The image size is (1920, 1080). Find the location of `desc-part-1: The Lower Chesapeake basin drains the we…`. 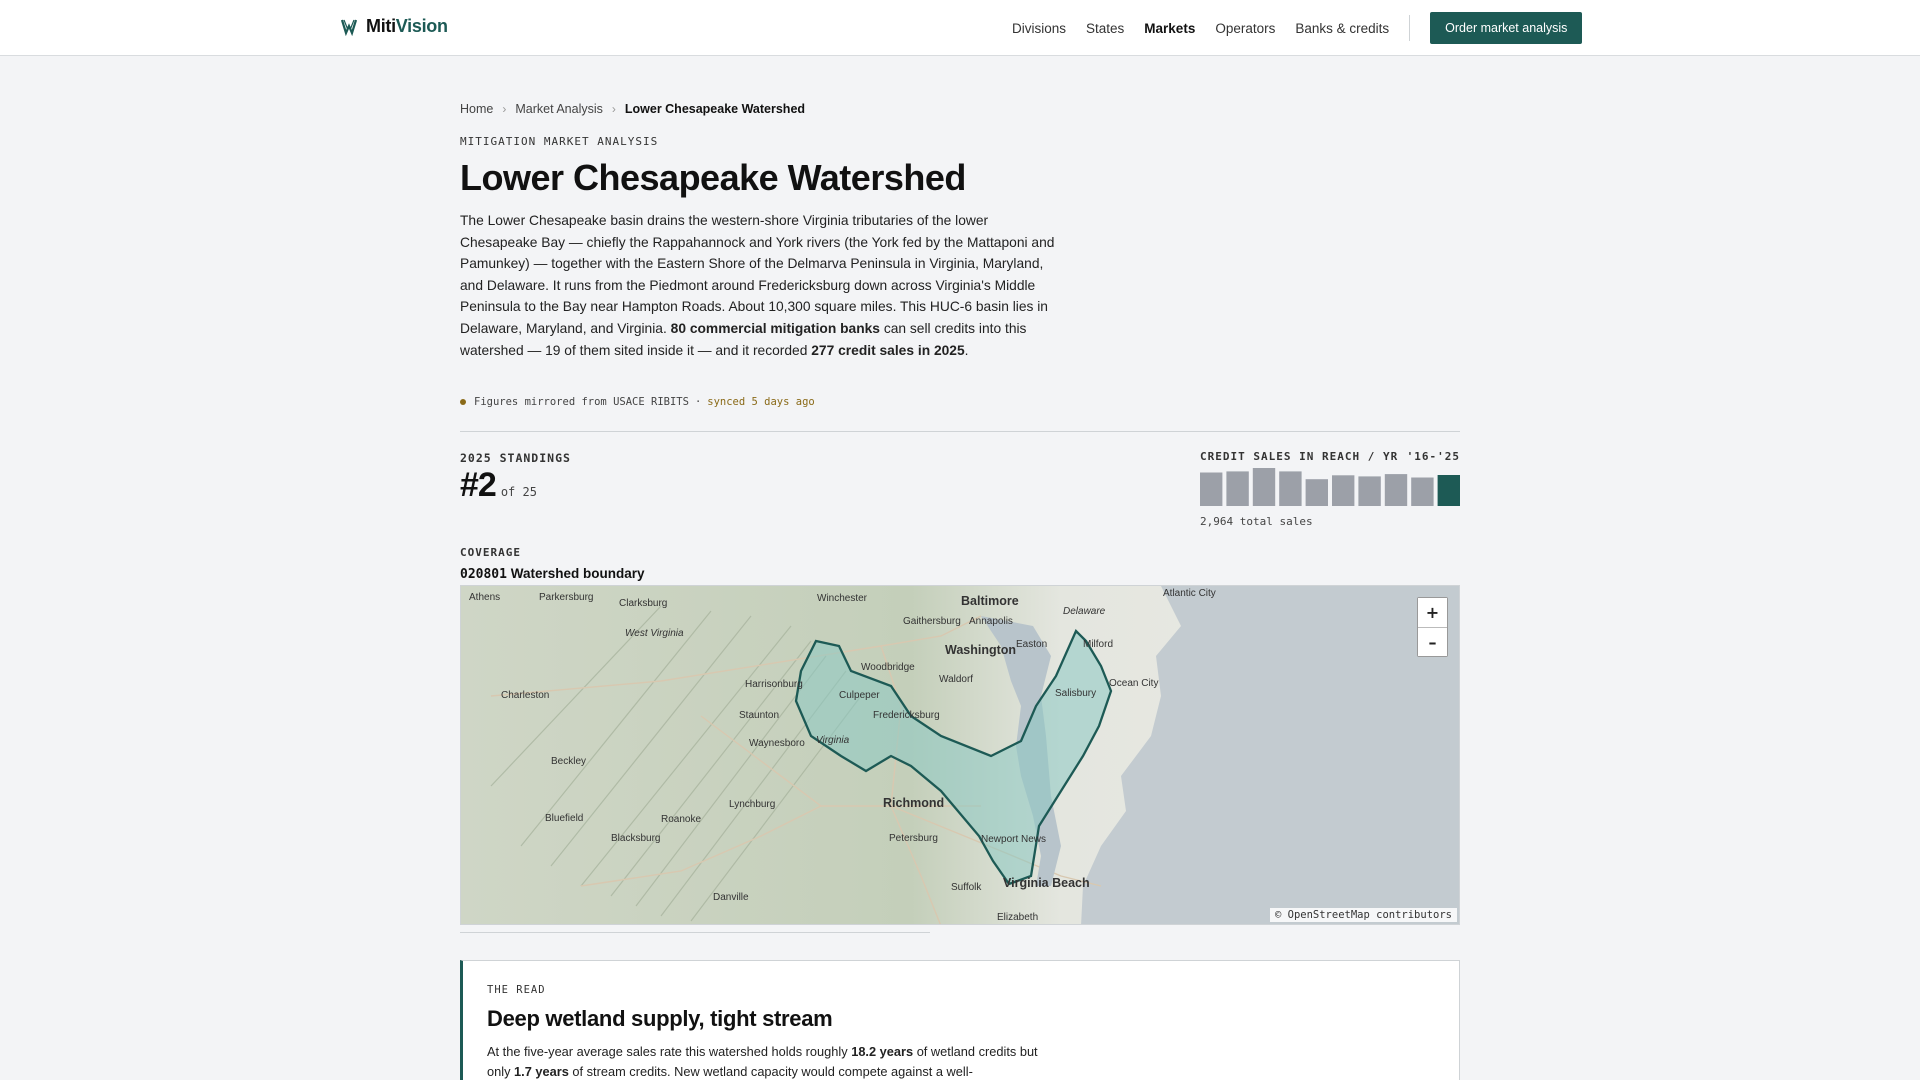

desc-part-1: The Lower Chesapeake basin drains the we… is located at coordinates (757, 274).